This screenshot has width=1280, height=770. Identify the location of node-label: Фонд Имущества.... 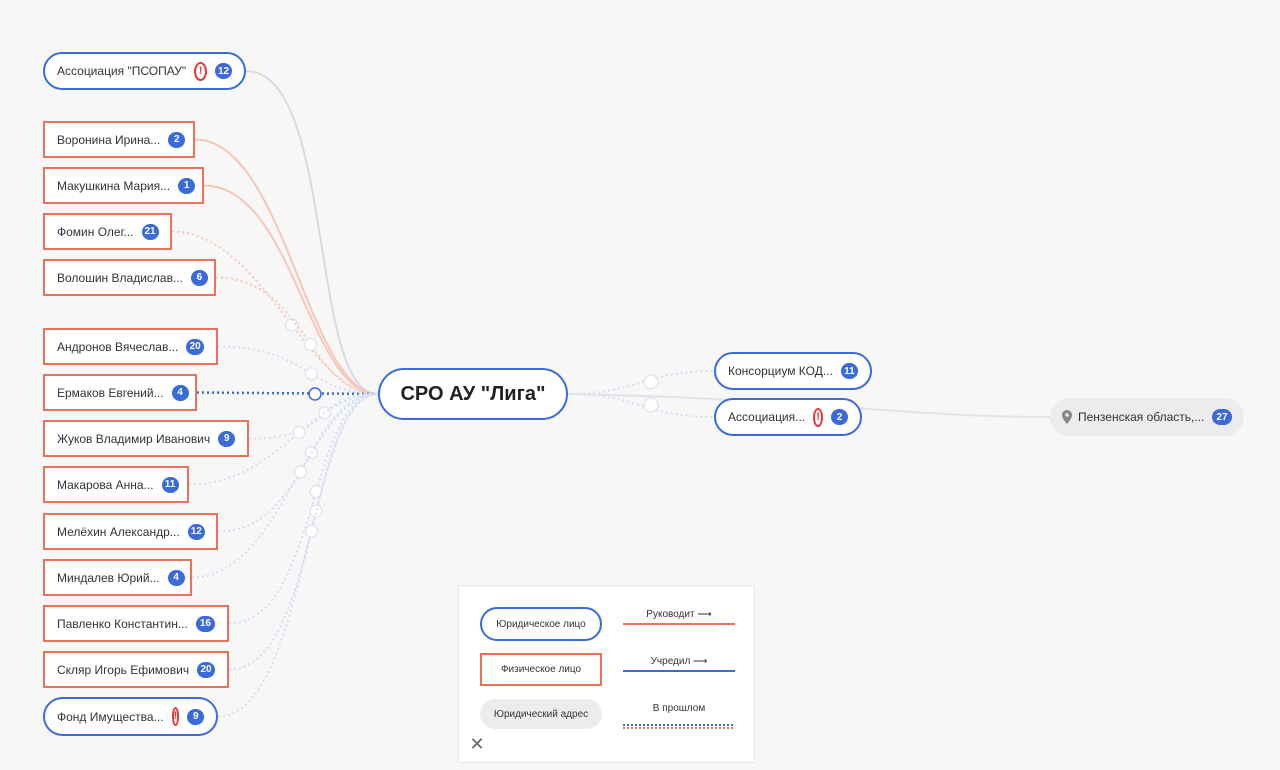
(110, 716).